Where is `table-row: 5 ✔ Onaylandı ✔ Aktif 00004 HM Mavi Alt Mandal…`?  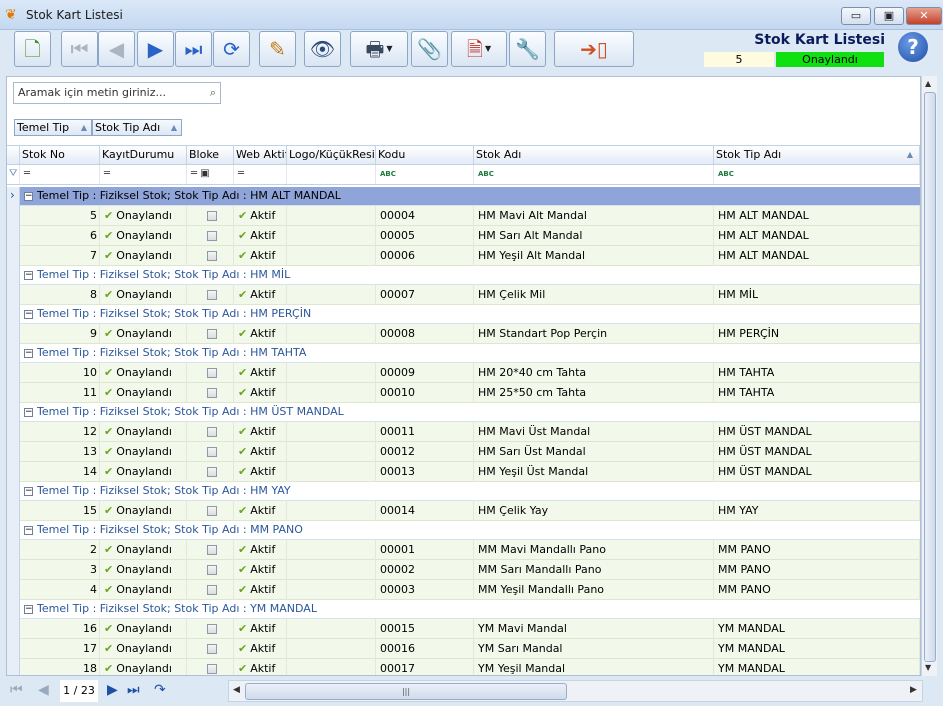 table-row: 5 ✔ Onaylandı ✔ Aktif 00004 HM Mavi Alt Mandal… is located at coordinates (470, 216).